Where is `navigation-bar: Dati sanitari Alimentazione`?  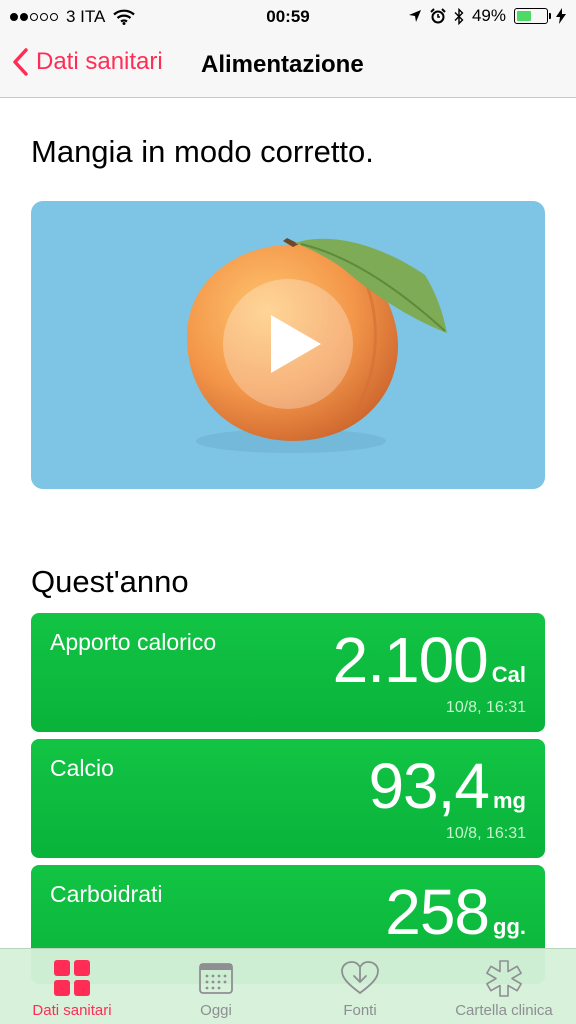 navigation-bar: Dati sanitari Alimentazione is located at coordinates (288, 66).